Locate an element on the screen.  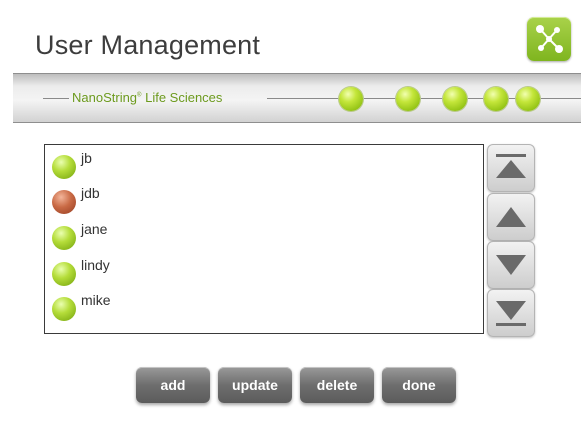
brand-name: NanoString is located at coordinates (105, 97).